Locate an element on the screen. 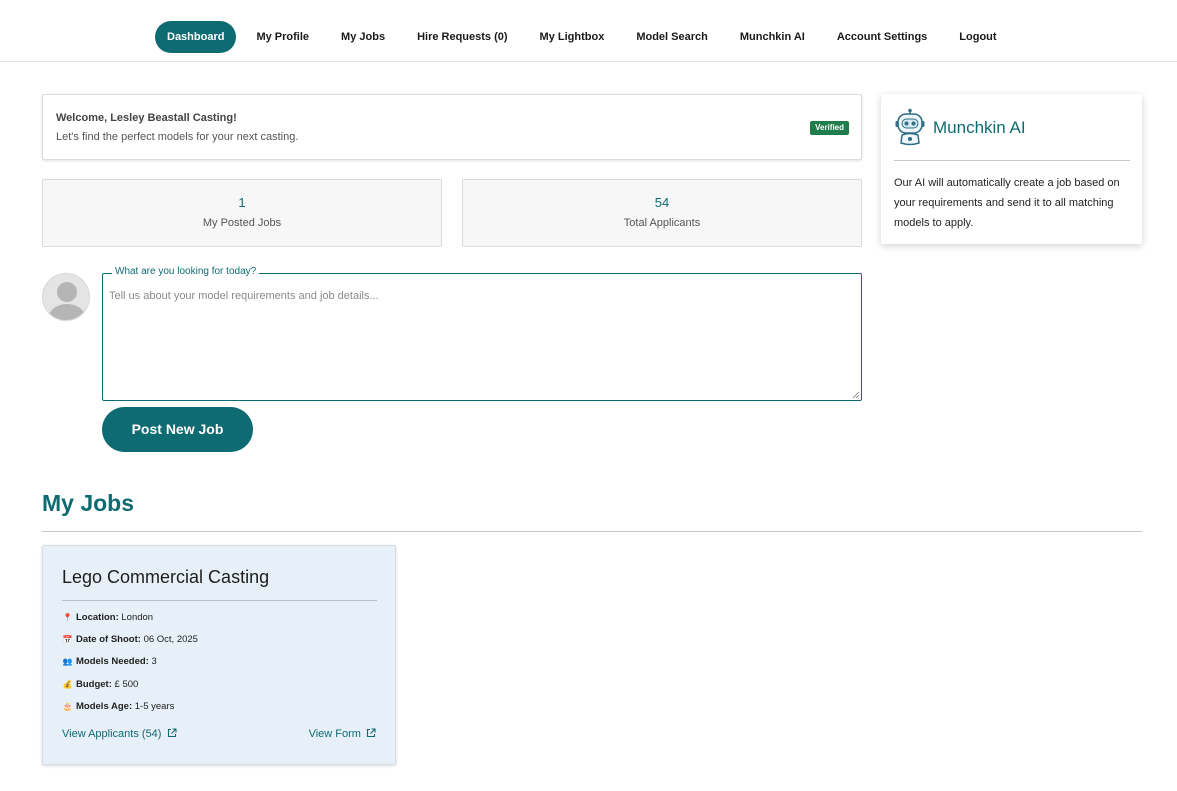  stat-value: 1 is located at coordinates (242, 202).